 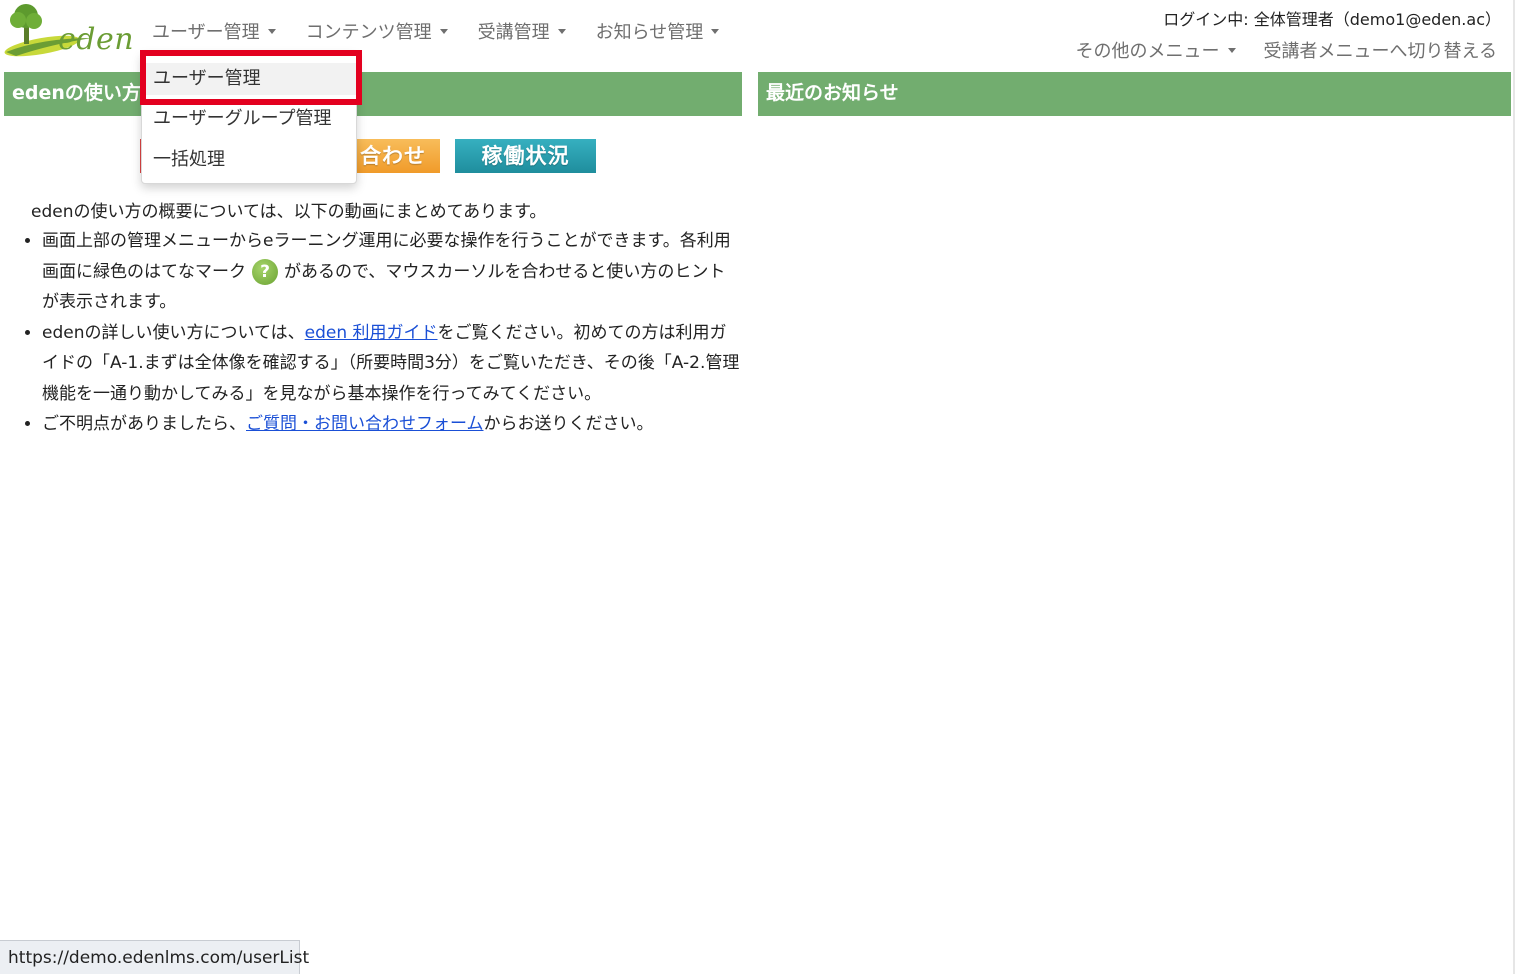 I want to click on other-menu-dropdown: その他のメニュー, so click(x=1156, y=50).